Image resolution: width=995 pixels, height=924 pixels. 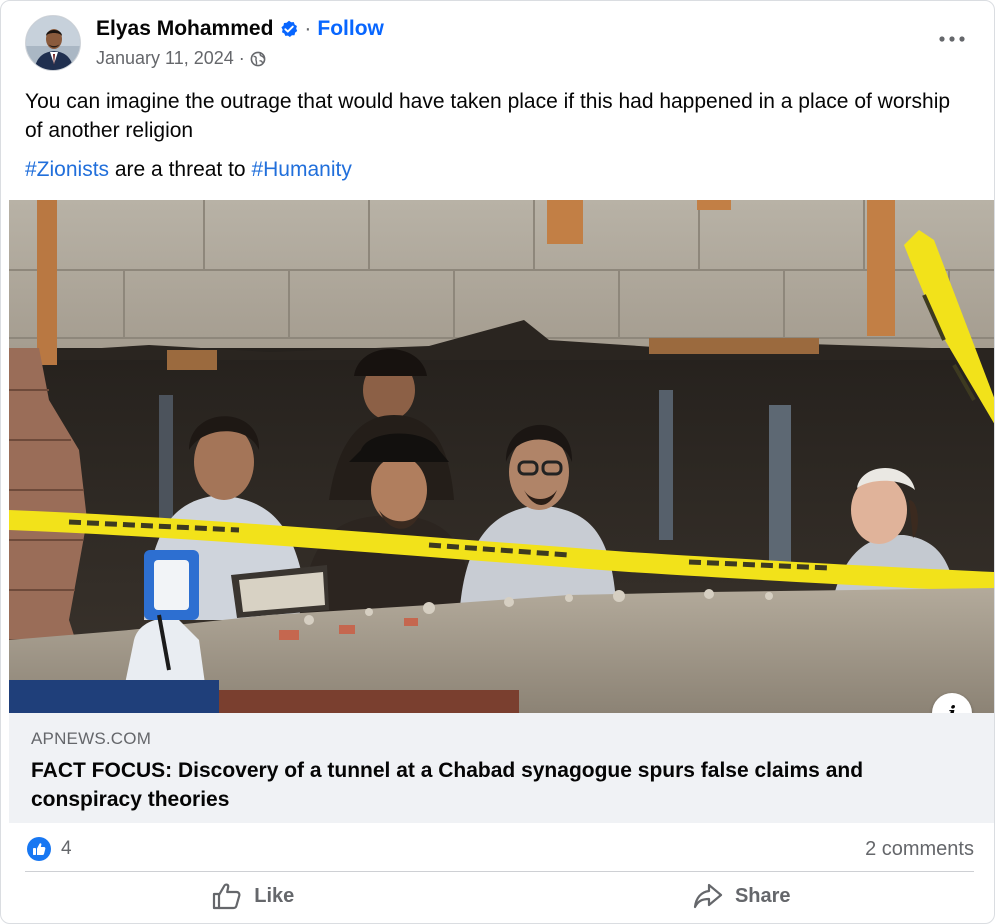 I want to click on like-label: Like, so click(x=274, y=895).